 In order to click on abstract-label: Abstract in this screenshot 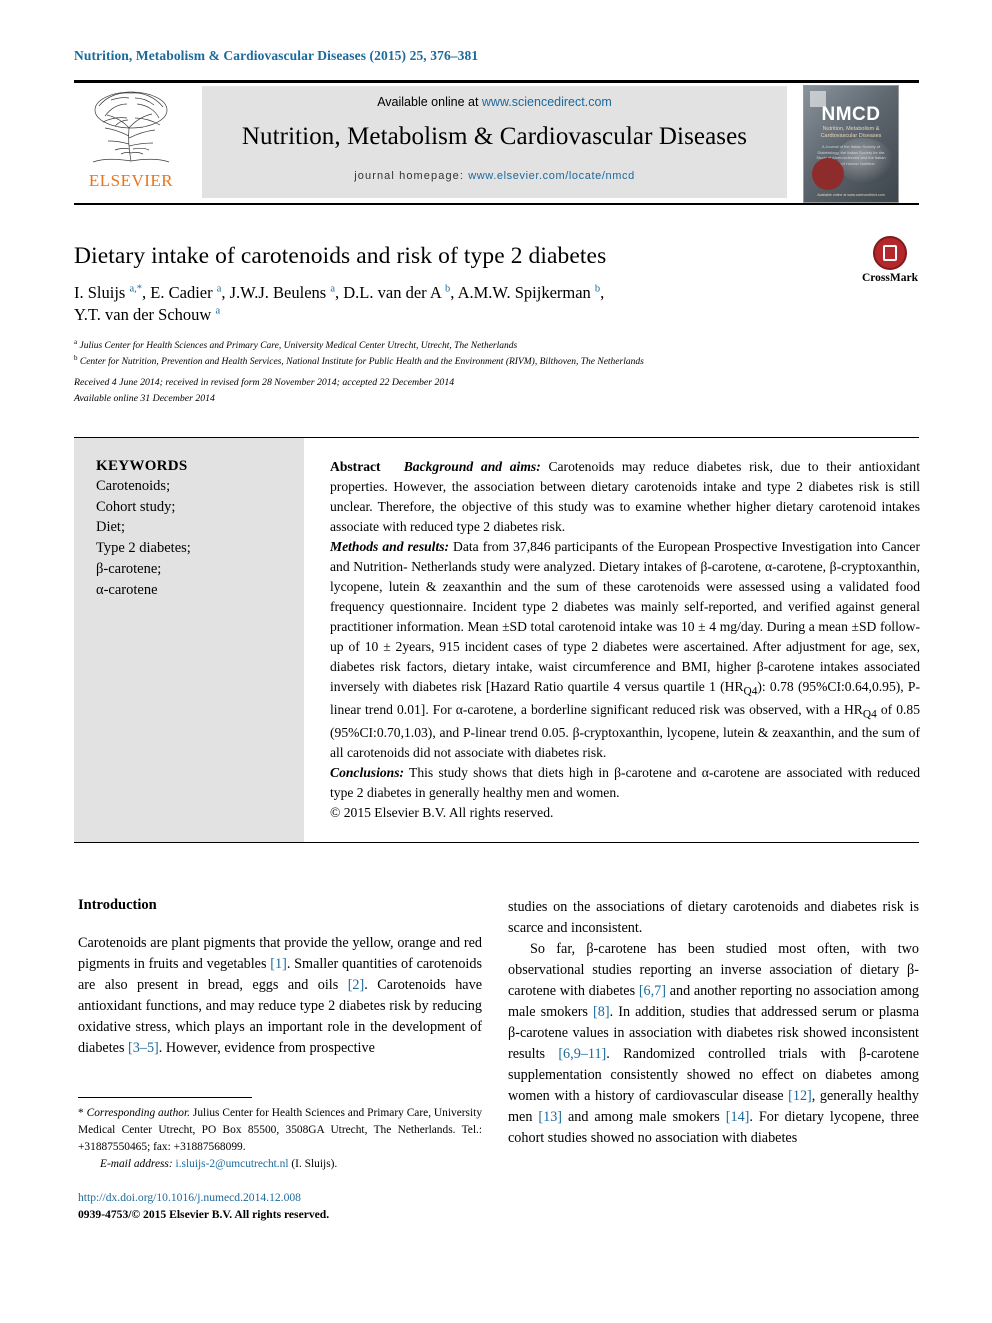, I will do `click(355, 466)`.